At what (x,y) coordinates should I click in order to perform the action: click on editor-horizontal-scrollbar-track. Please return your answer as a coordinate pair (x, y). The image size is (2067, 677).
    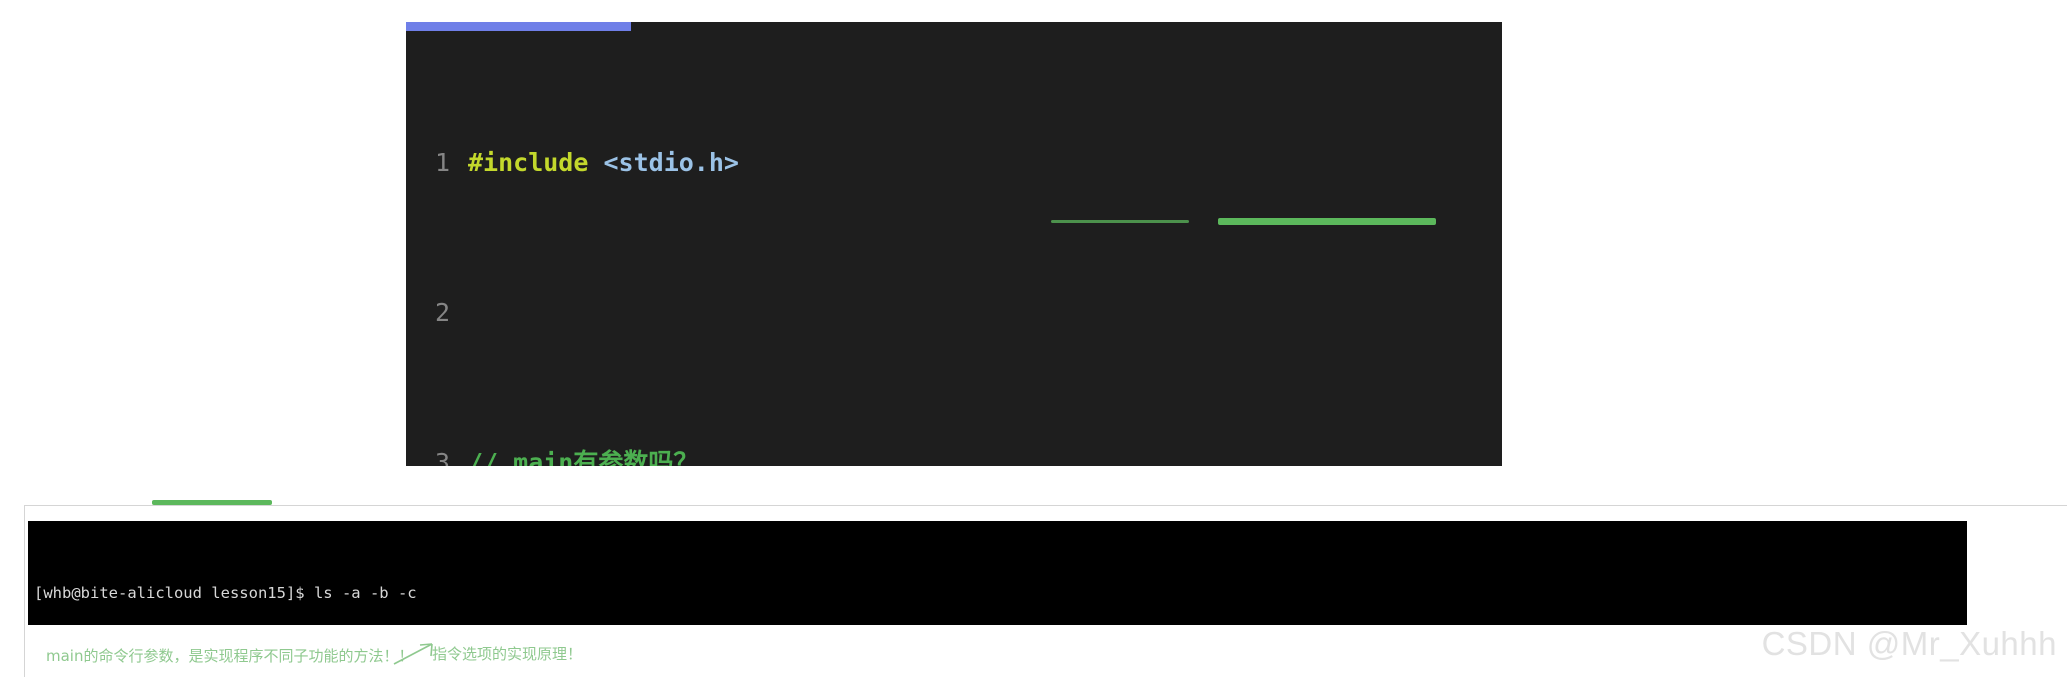
    Looking at the image, I should click on (954, 26).